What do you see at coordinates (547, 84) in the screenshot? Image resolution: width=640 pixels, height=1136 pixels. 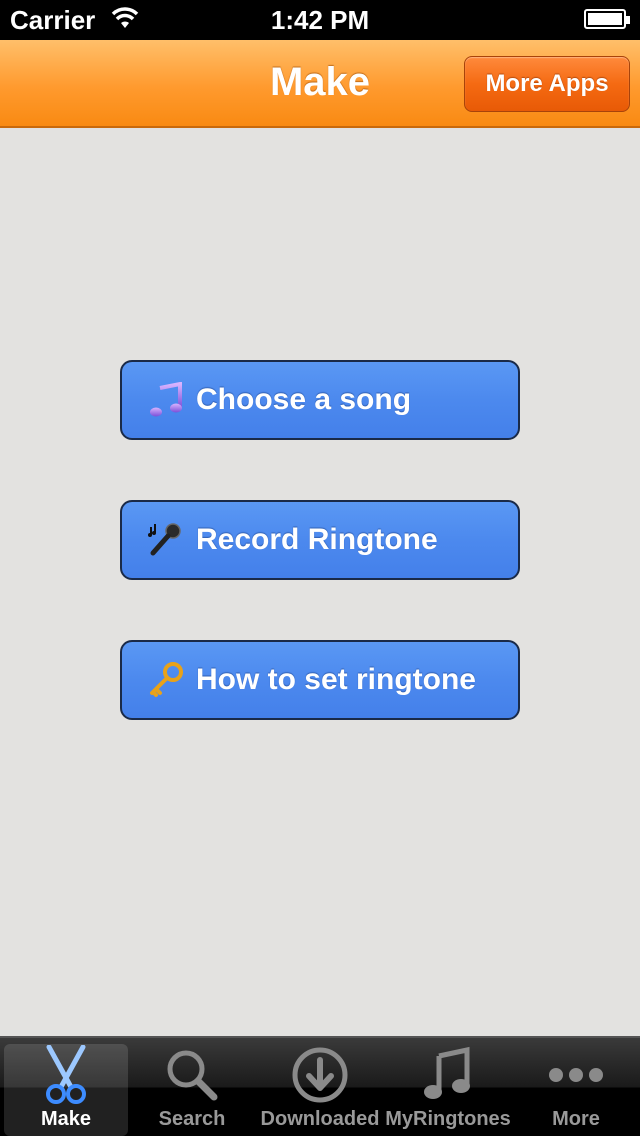 I see `more-apps-button: More Apps` at bounding box center [547, 84].